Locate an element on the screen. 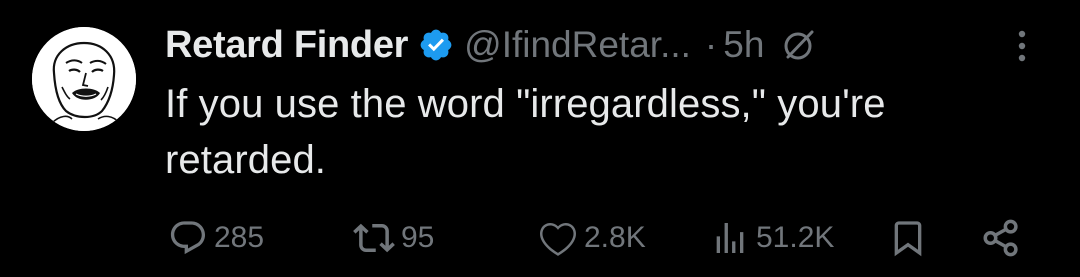 Image resolution: width=1080 pixels, height=277 pixels. avatar is located at coordinates (84, 79).